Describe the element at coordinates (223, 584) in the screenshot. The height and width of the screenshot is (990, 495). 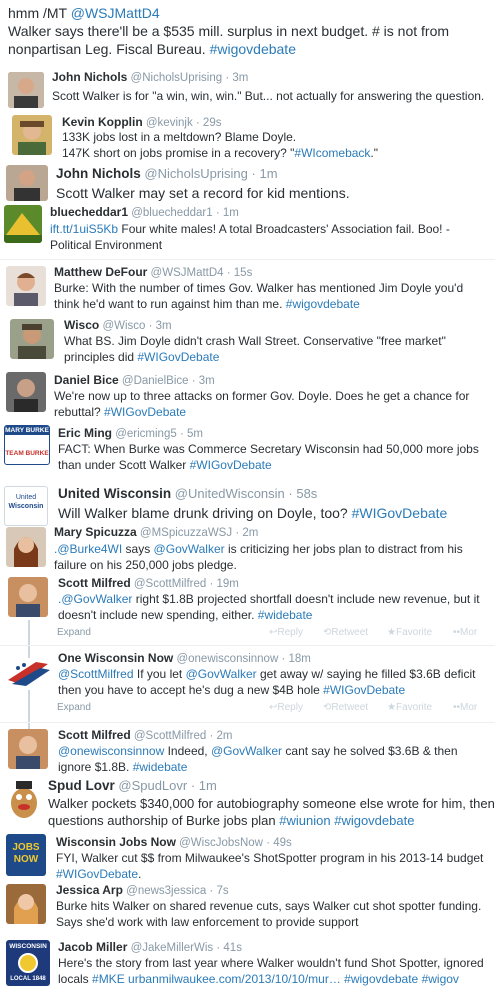
I see `timestamp: · 19m` at that location.